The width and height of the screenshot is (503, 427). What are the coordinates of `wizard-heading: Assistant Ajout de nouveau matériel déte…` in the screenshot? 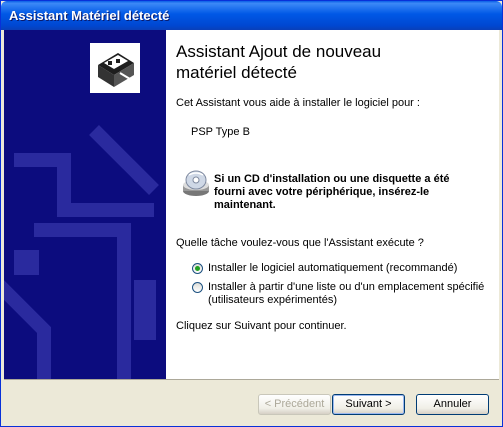 It's located at (279, 62).